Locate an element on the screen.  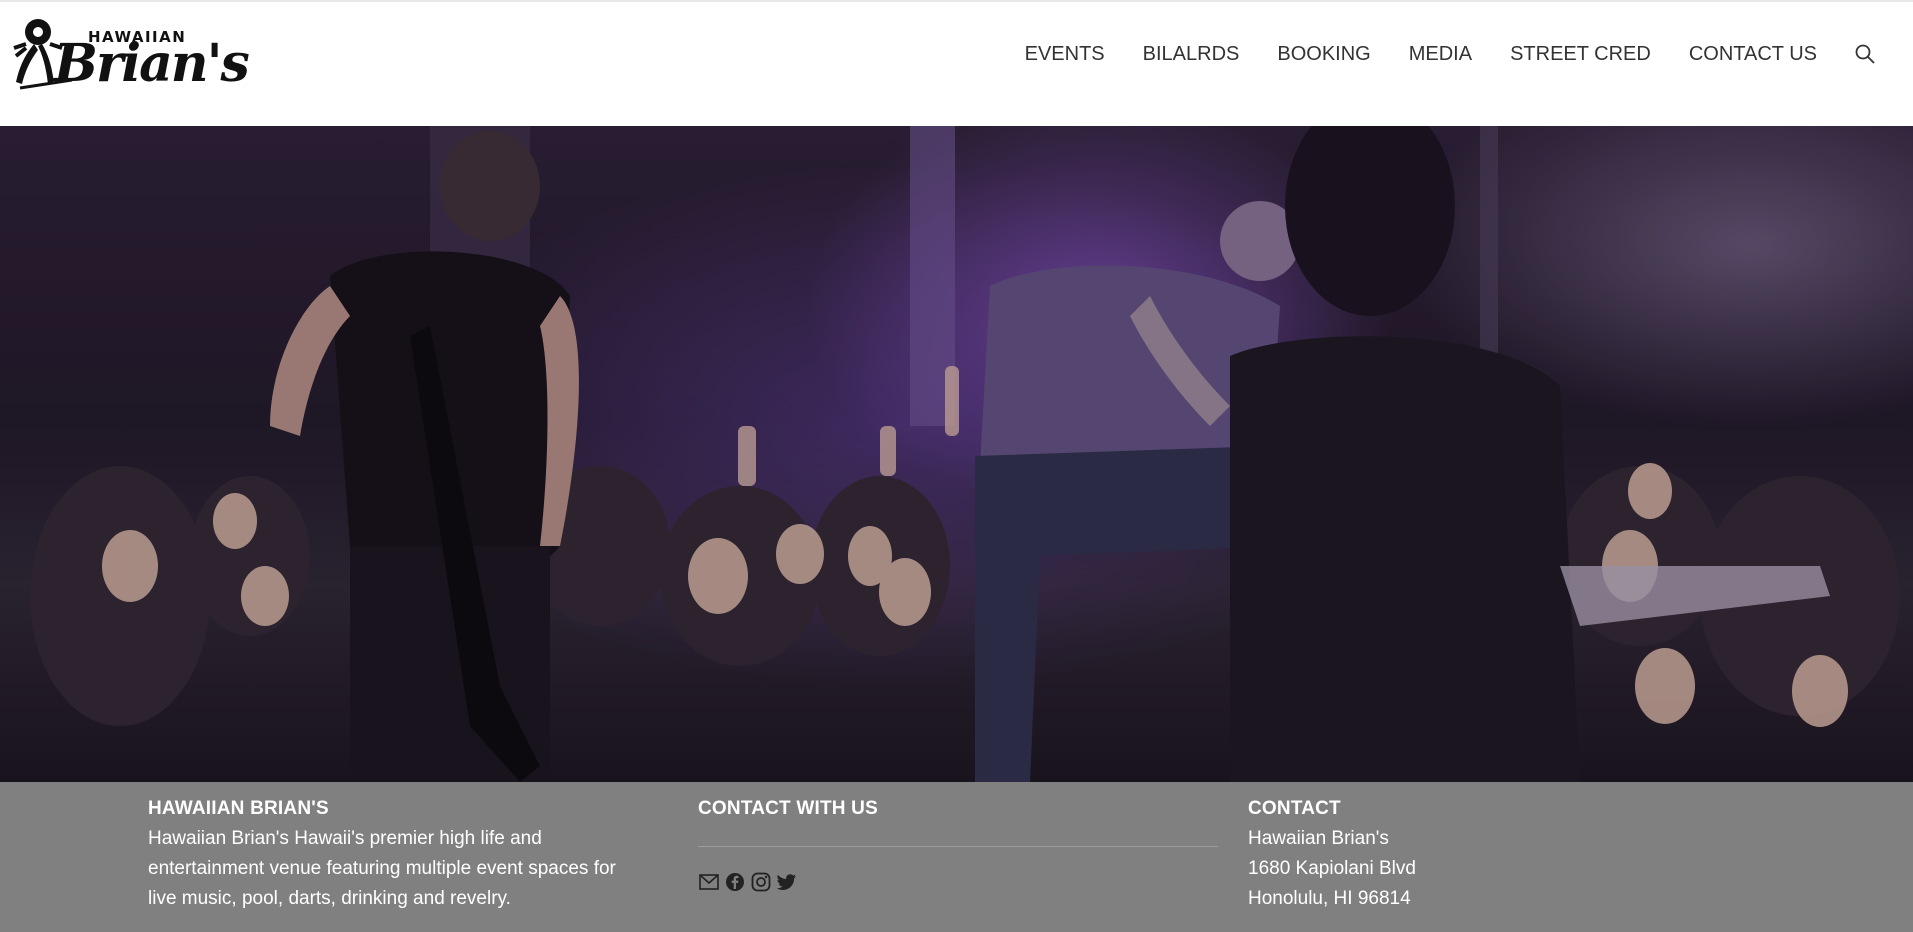
nav-billiards: BILALRDS is located at coordinates (1191, 54).